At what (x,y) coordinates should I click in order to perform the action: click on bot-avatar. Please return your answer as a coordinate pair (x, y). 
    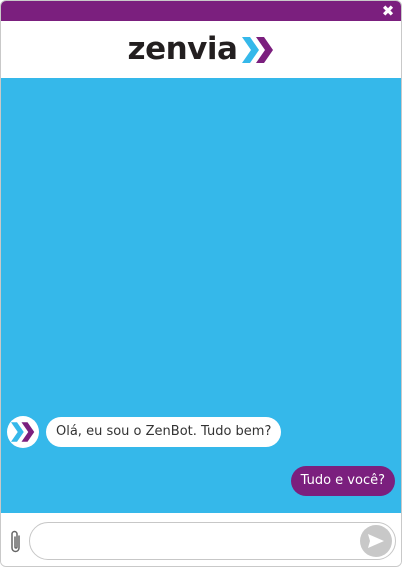
    Looking at the image, I should click on (23, 432).